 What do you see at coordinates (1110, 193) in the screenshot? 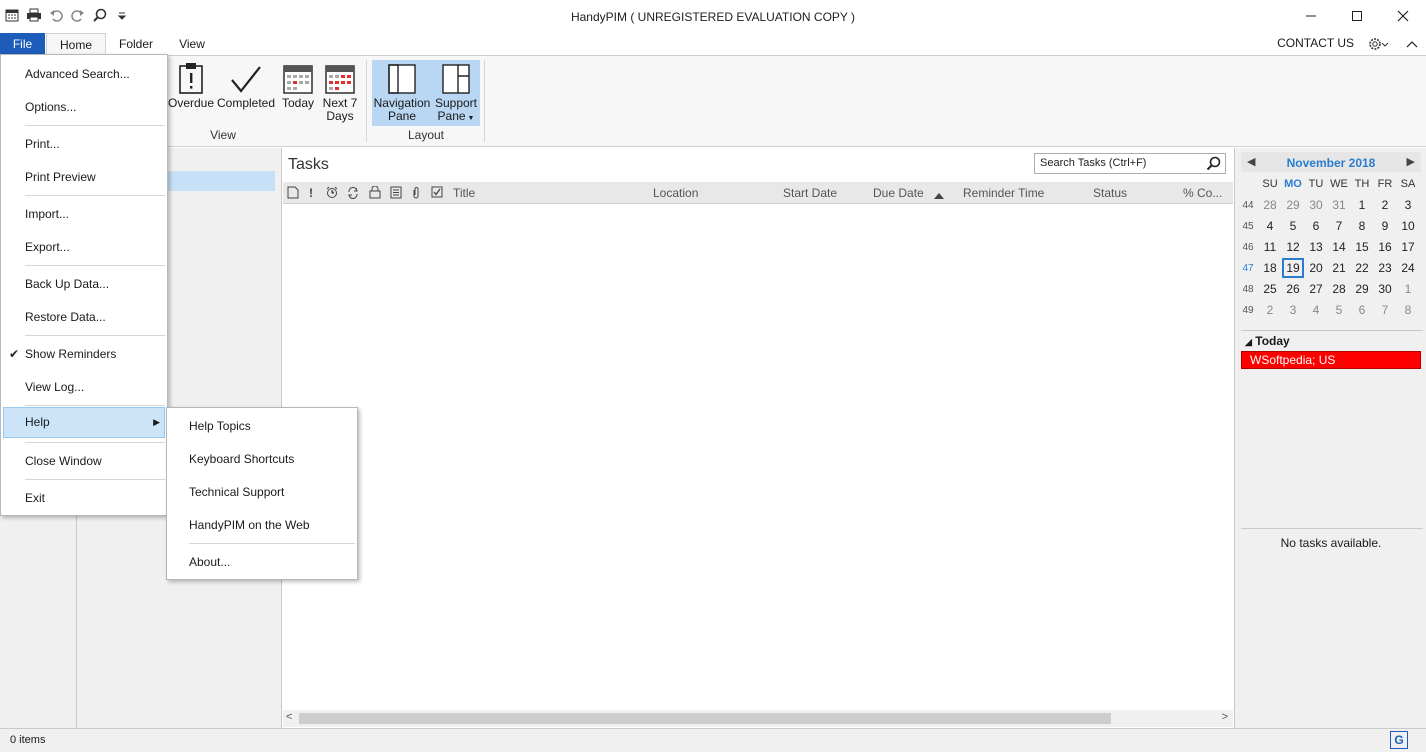
I see `column-status: Status` at bounding box center [1110, 193].